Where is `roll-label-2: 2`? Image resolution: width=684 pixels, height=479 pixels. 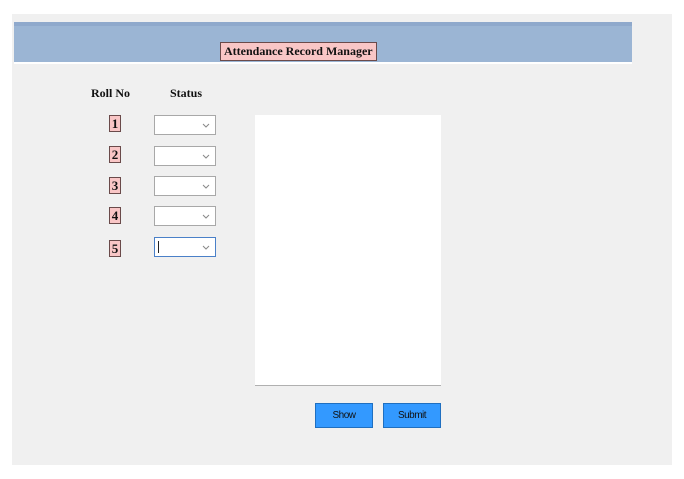
roll-label-2: 2 is located at coordinates (115, 154).